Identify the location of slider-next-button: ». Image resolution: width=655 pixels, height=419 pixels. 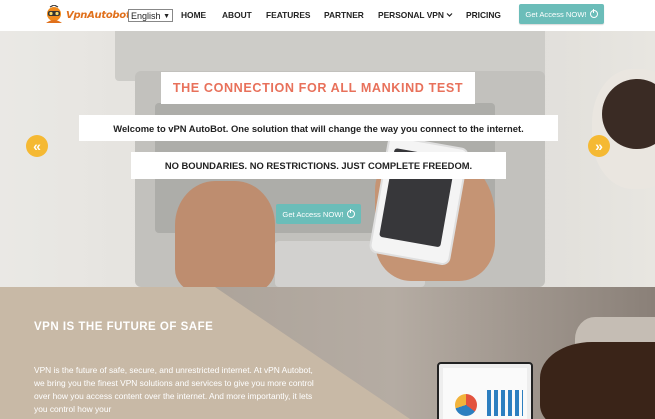
(599, 146).